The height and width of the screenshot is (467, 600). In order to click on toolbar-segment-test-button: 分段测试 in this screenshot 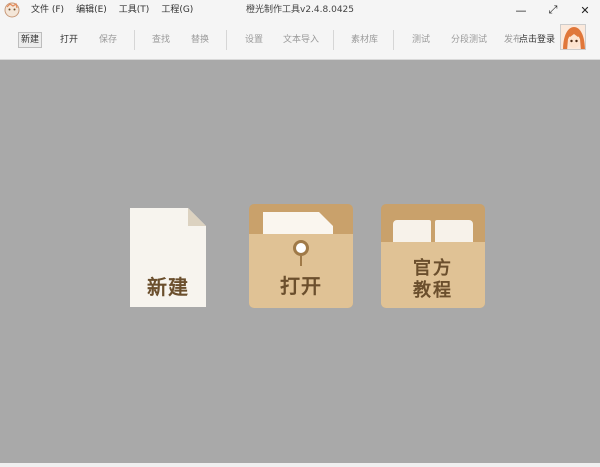, I will do `click(469, 40)`.